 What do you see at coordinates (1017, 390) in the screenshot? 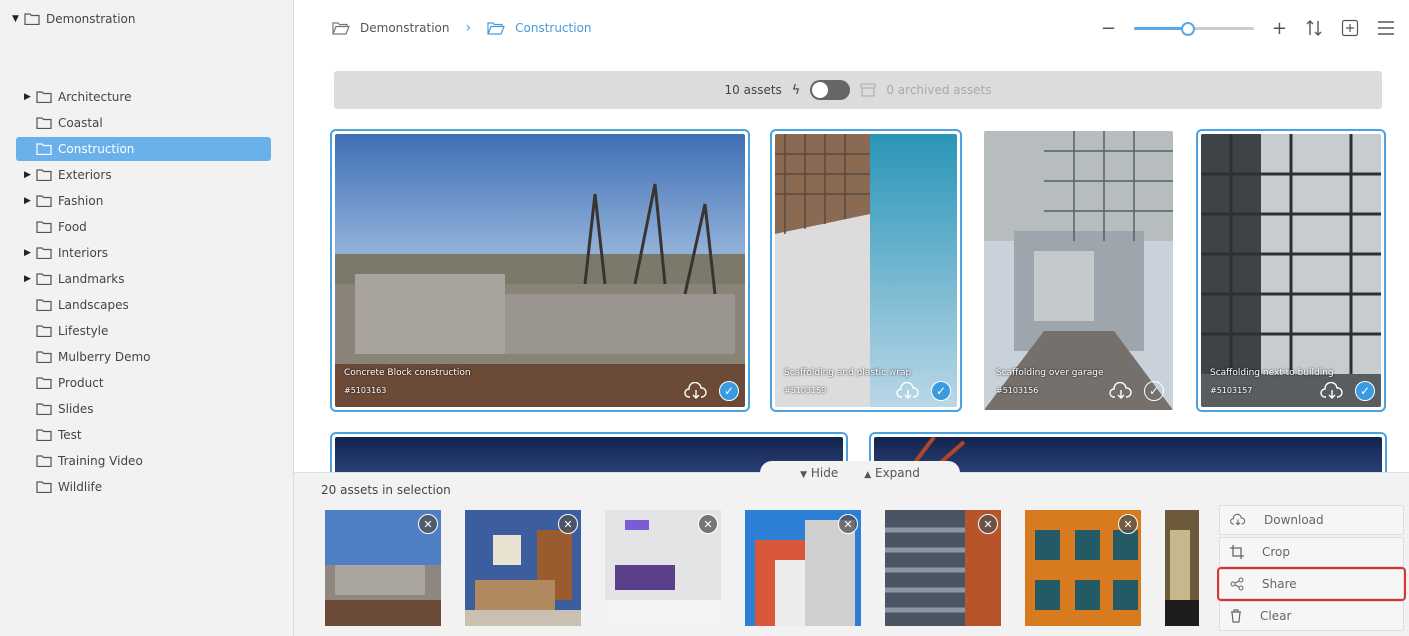
I see `asset-id: #5103156` at bounding box center [1017, 390].